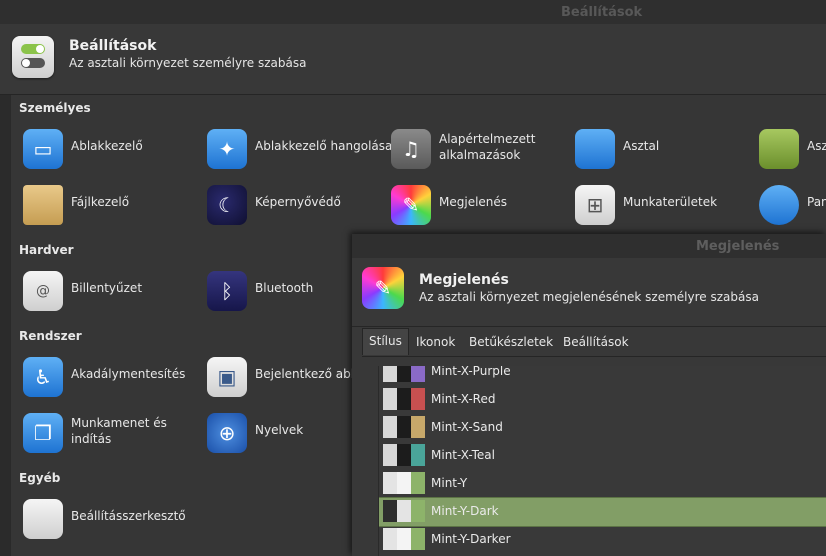 This screenshot has width=826, height=556. Describe the element at coordinates (108, 205) in the screenshot. I see `item-file-manager: Fájlkezelő` at that location.